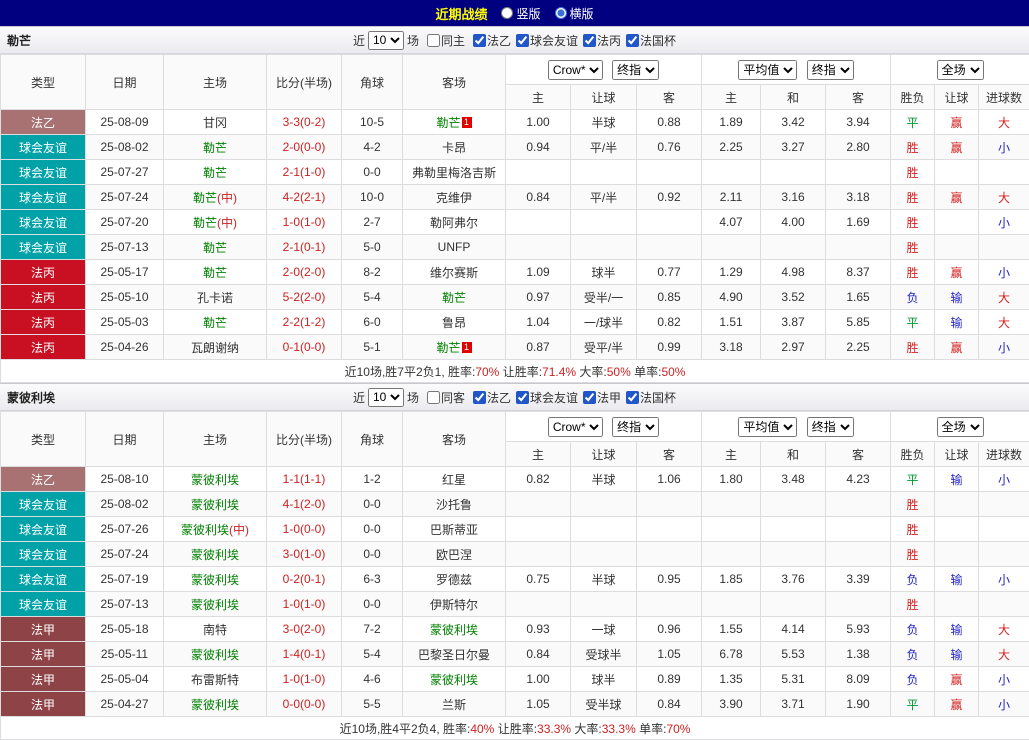 The width and height of the screenshot is (1029, 740). I want to click on score-halftime: 5-2(2-0), so click(304, 297).